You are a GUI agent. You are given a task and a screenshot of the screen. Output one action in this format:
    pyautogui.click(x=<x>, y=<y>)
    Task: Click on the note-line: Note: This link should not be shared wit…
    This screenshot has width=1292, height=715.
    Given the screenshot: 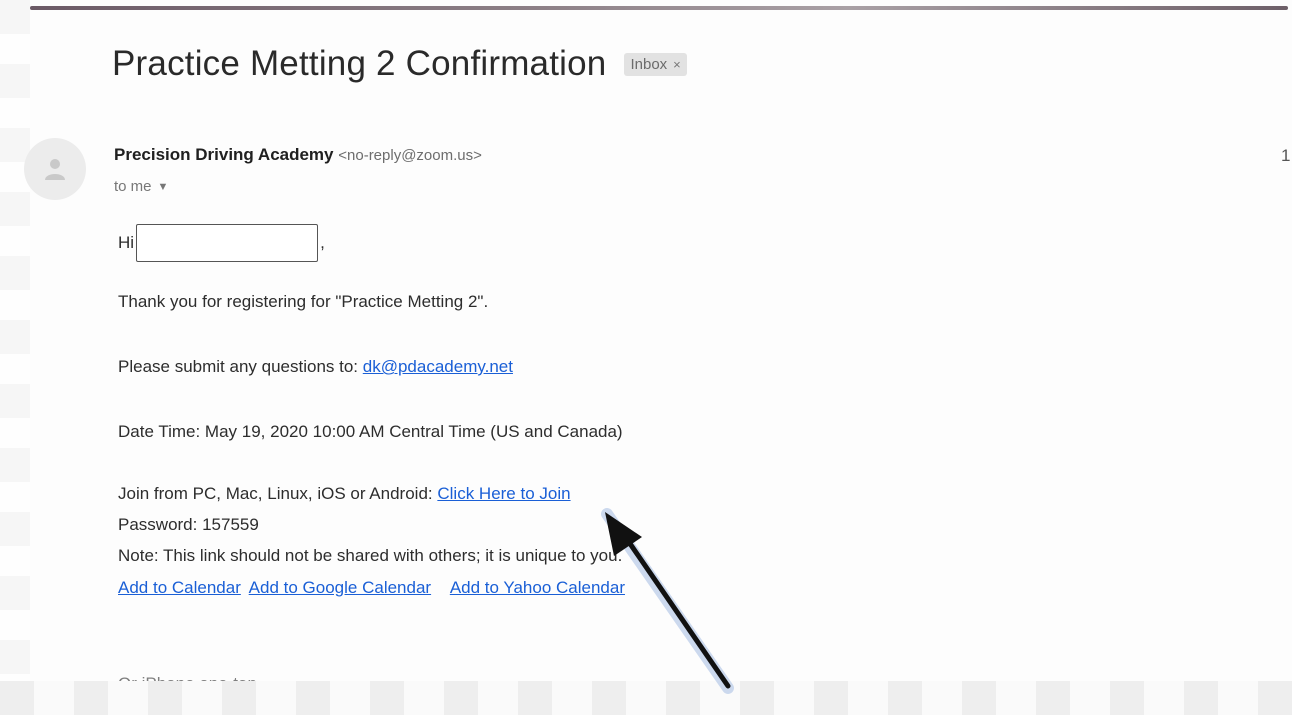 What is the action you would take?
    pyautogui.click(x=370, y=555)
    